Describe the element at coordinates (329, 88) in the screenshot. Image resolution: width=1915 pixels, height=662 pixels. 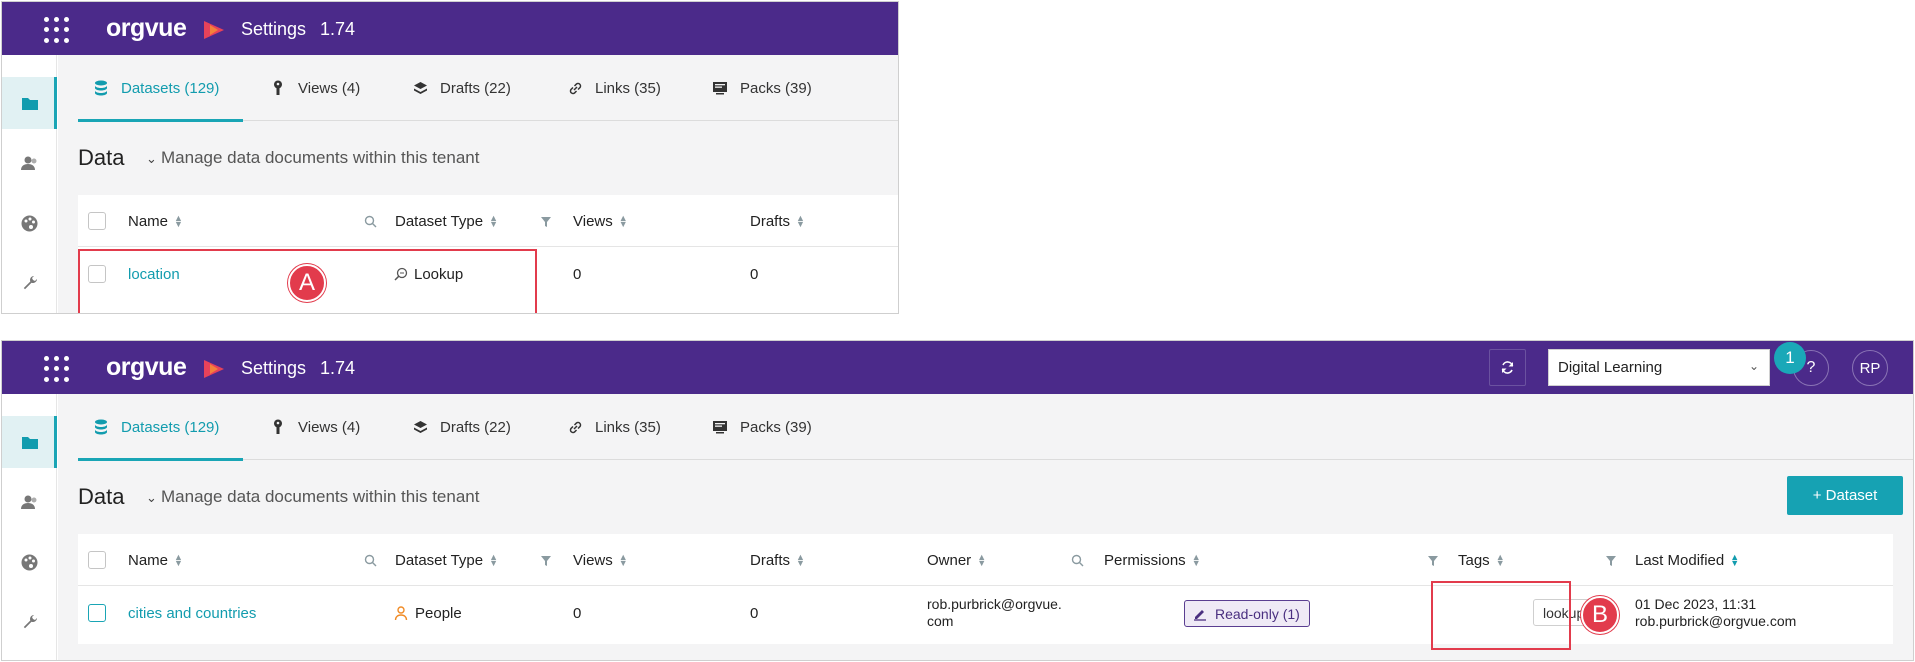
I see `tab-label: Views (4)` at that location.